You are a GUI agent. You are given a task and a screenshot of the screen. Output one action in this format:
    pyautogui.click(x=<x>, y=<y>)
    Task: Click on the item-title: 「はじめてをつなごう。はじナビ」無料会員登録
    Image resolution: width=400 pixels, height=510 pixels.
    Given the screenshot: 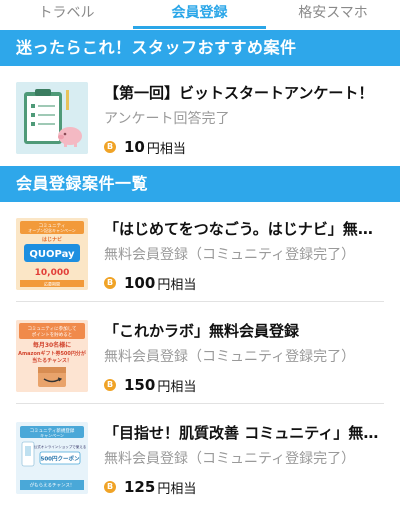 What is the action you would take?
    pyautogui.click(x=244, y=229)
    